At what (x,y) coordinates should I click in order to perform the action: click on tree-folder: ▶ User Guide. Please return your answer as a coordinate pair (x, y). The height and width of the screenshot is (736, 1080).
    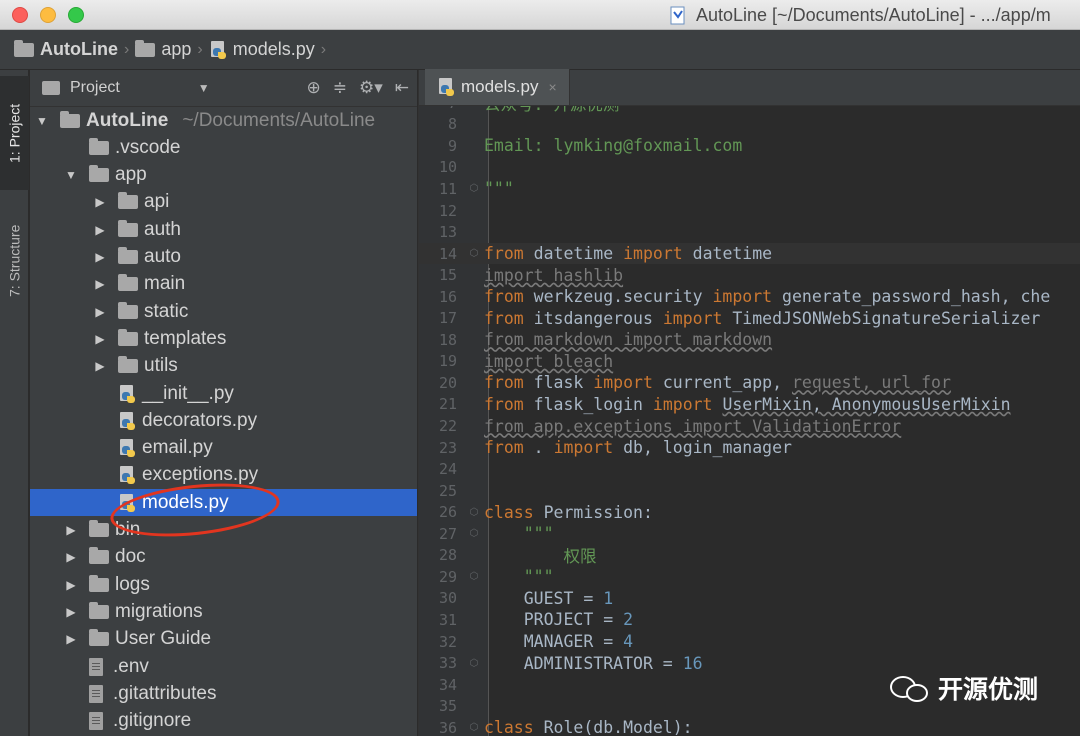
    Looking at the image, I should click on (223, 639).